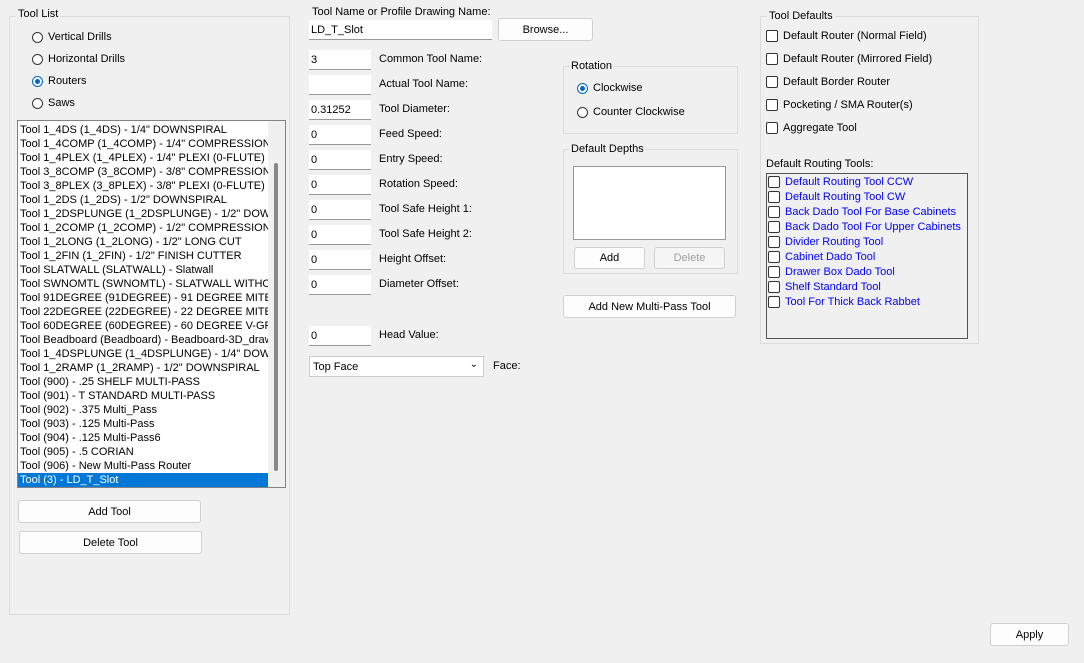 The image size is (1084, 663). I want to click on face-select: Top Face ⌄, so click(396, 366).